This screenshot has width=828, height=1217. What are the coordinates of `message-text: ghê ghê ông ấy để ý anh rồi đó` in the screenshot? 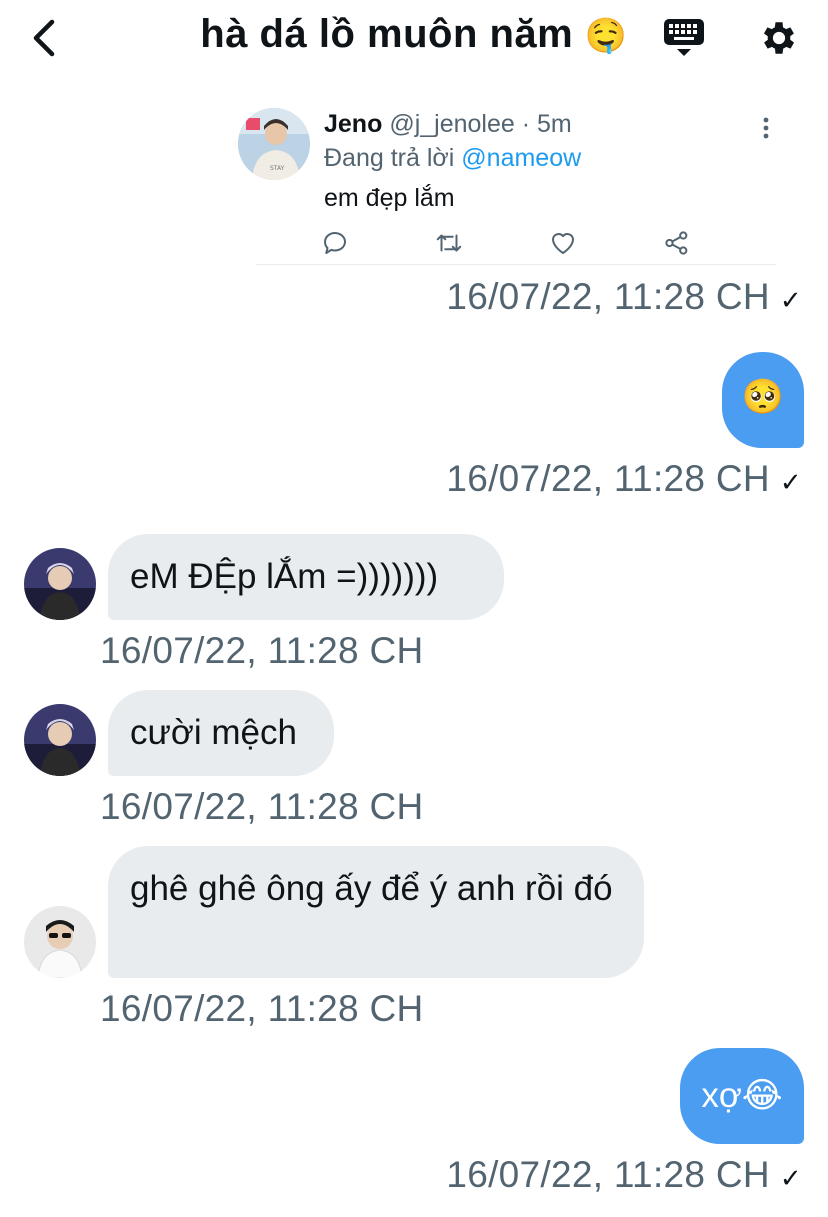 It's located at (371, 888).